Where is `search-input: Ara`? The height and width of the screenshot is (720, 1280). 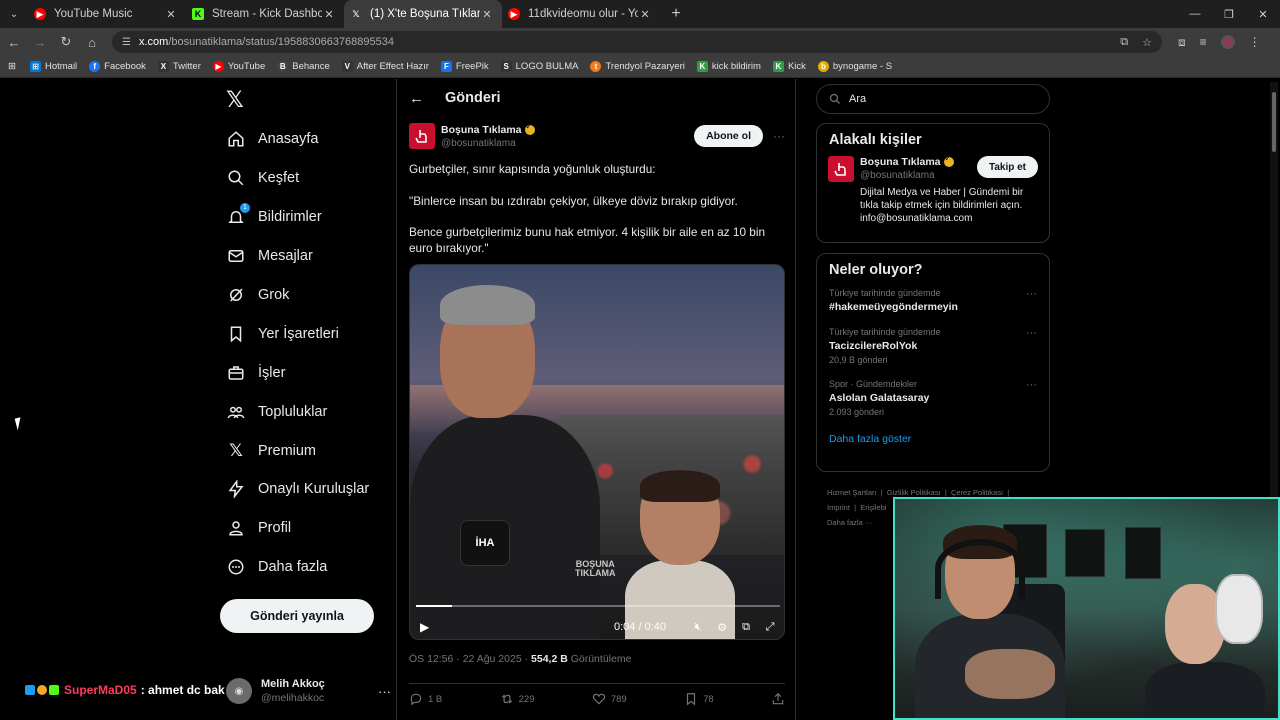 search-input: Ara is located at coordinates (933, 99).